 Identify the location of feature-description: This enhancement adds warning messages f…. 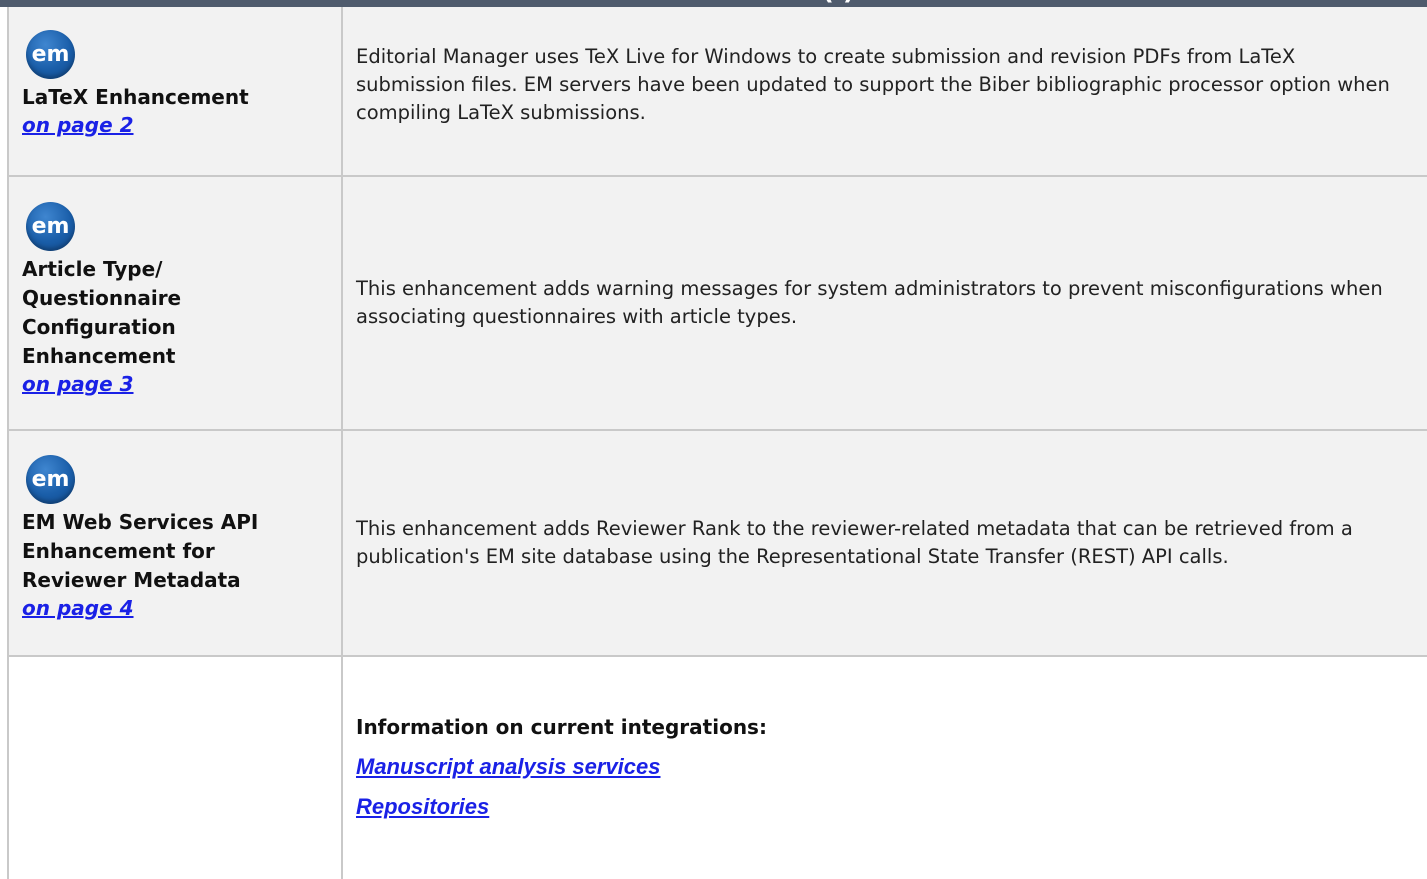
(869, 302).